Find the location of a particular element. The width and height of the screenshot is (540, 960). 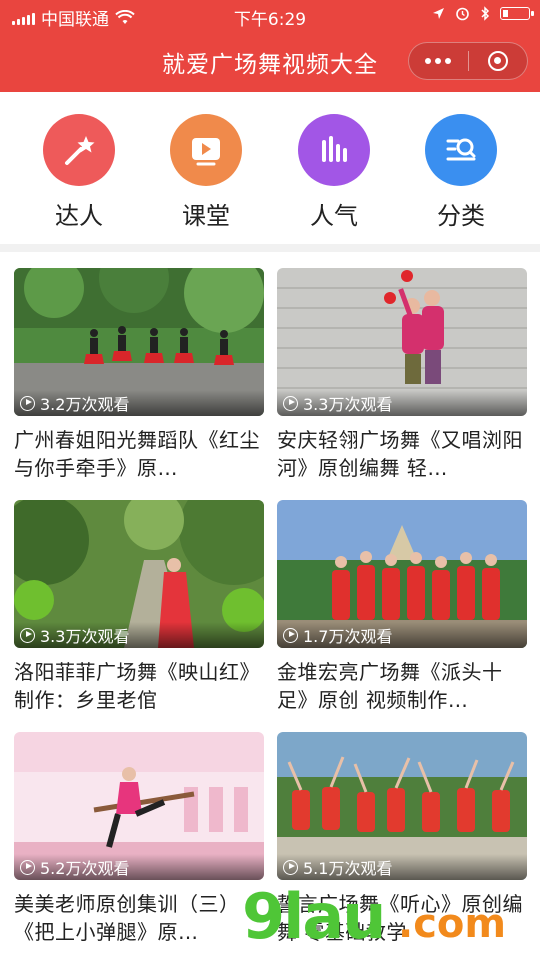

alarm-icon is located at coordinates (462, 14).